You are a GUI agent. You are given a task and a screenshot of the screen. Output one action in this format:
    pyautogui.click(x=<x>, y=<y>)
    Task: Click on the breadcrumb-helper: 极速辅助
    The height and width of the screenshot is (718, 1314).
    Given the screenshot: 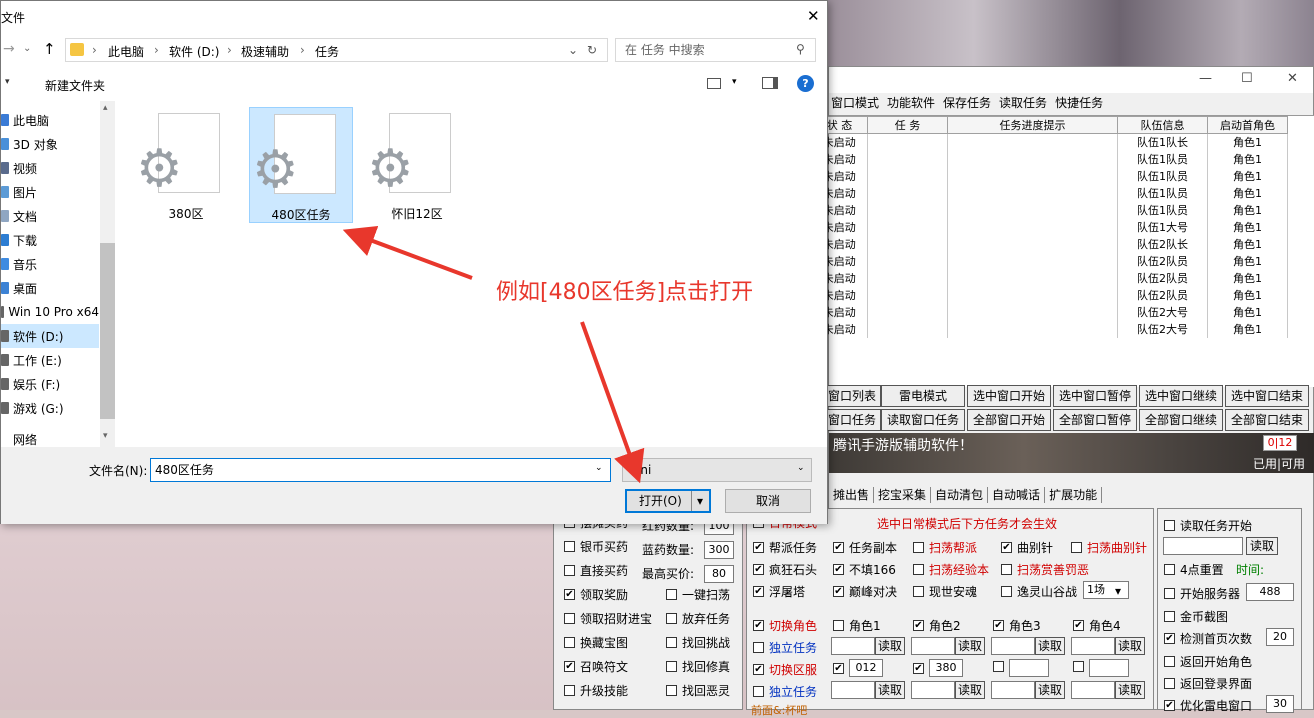 What is the action you would take?
    pyautogui.click(x=265, y=51)
    